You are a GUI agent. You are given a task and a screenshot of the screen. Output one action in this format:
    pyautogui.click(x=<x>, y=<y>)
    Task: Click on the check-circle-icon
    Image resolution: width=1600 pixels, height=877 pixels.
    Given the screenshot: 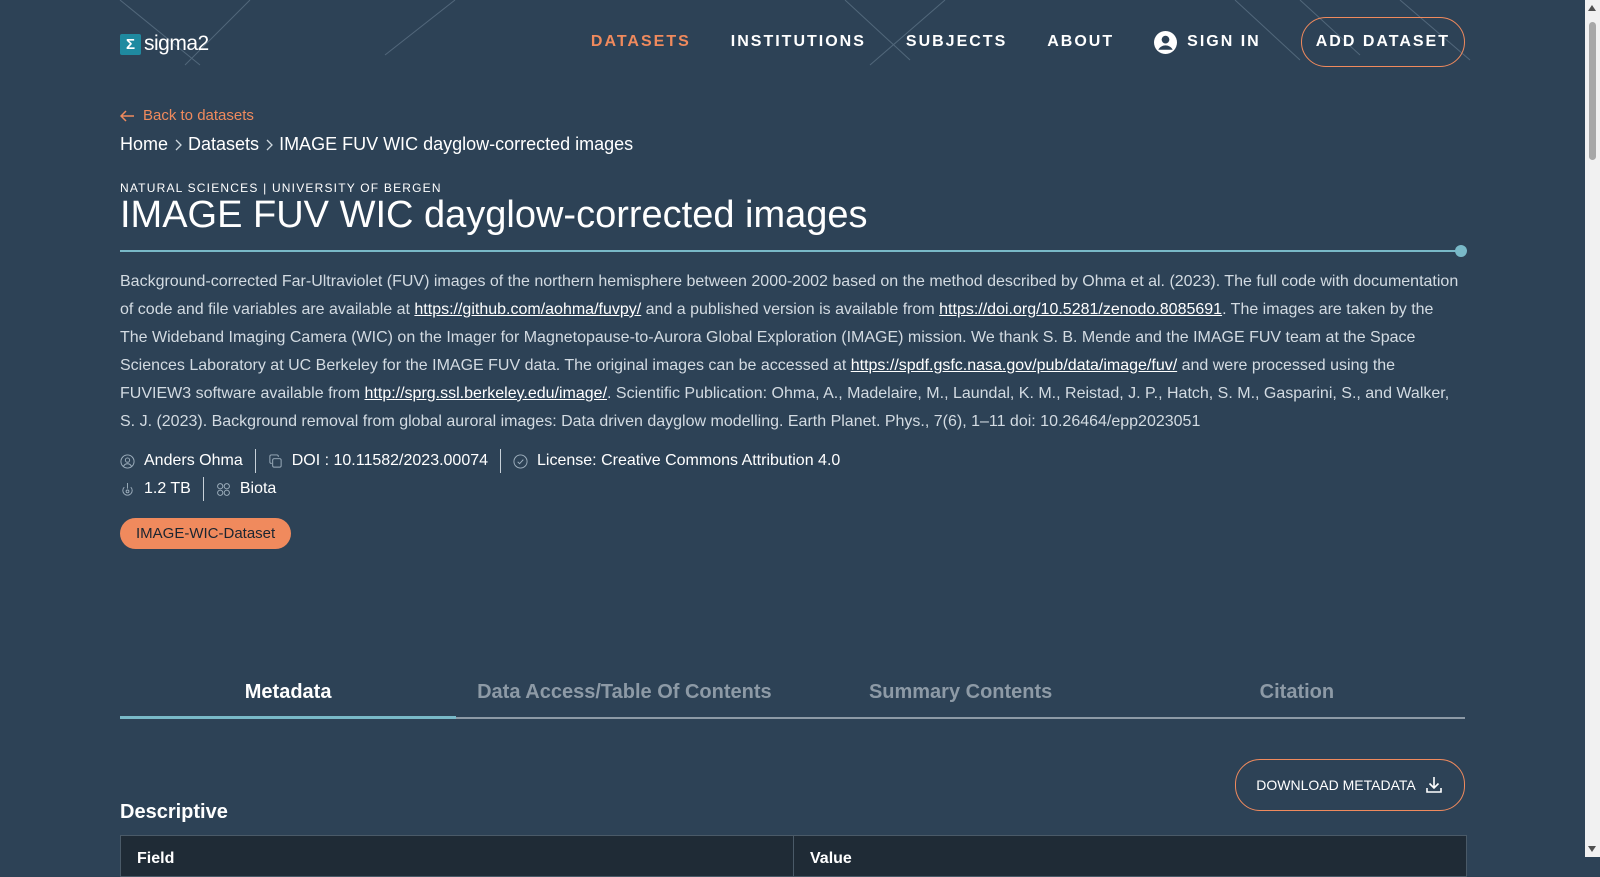 What is the action you would take?
    pyautogui.click(x=520, y=461)
    